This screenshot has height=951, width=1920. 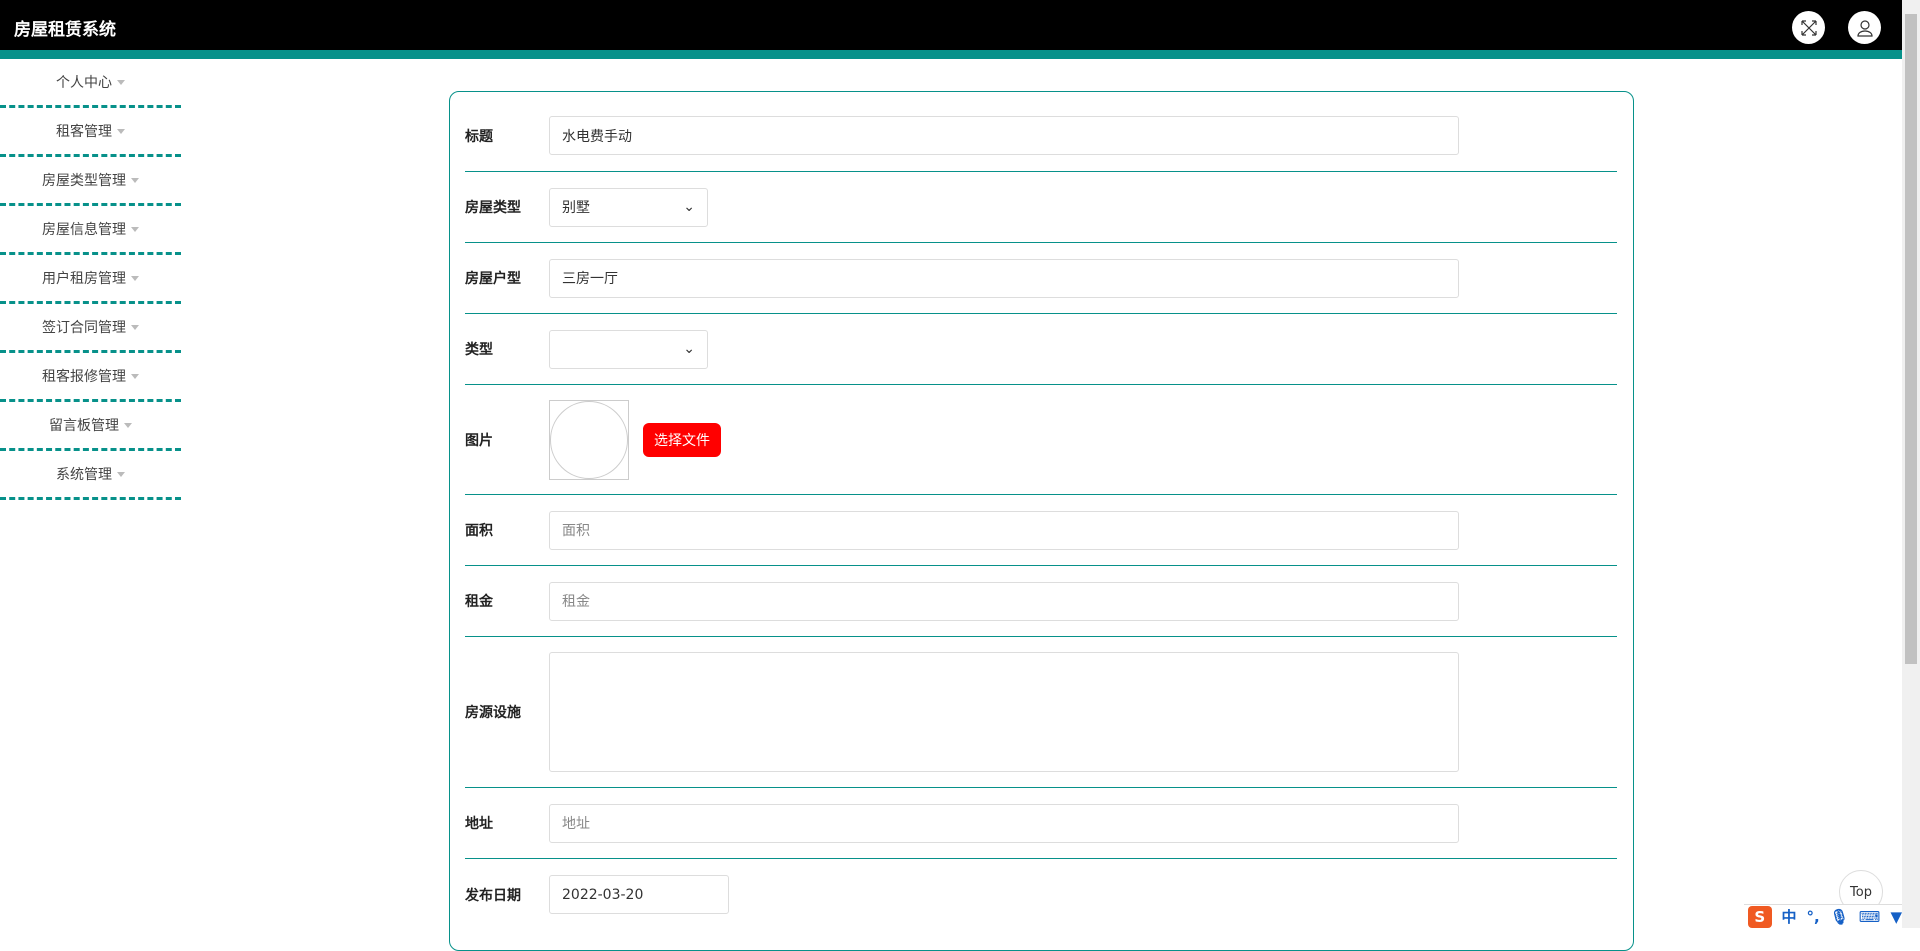 I want to click on form-row-title: 标题 水电费手动, so click(x=1041, y=132).